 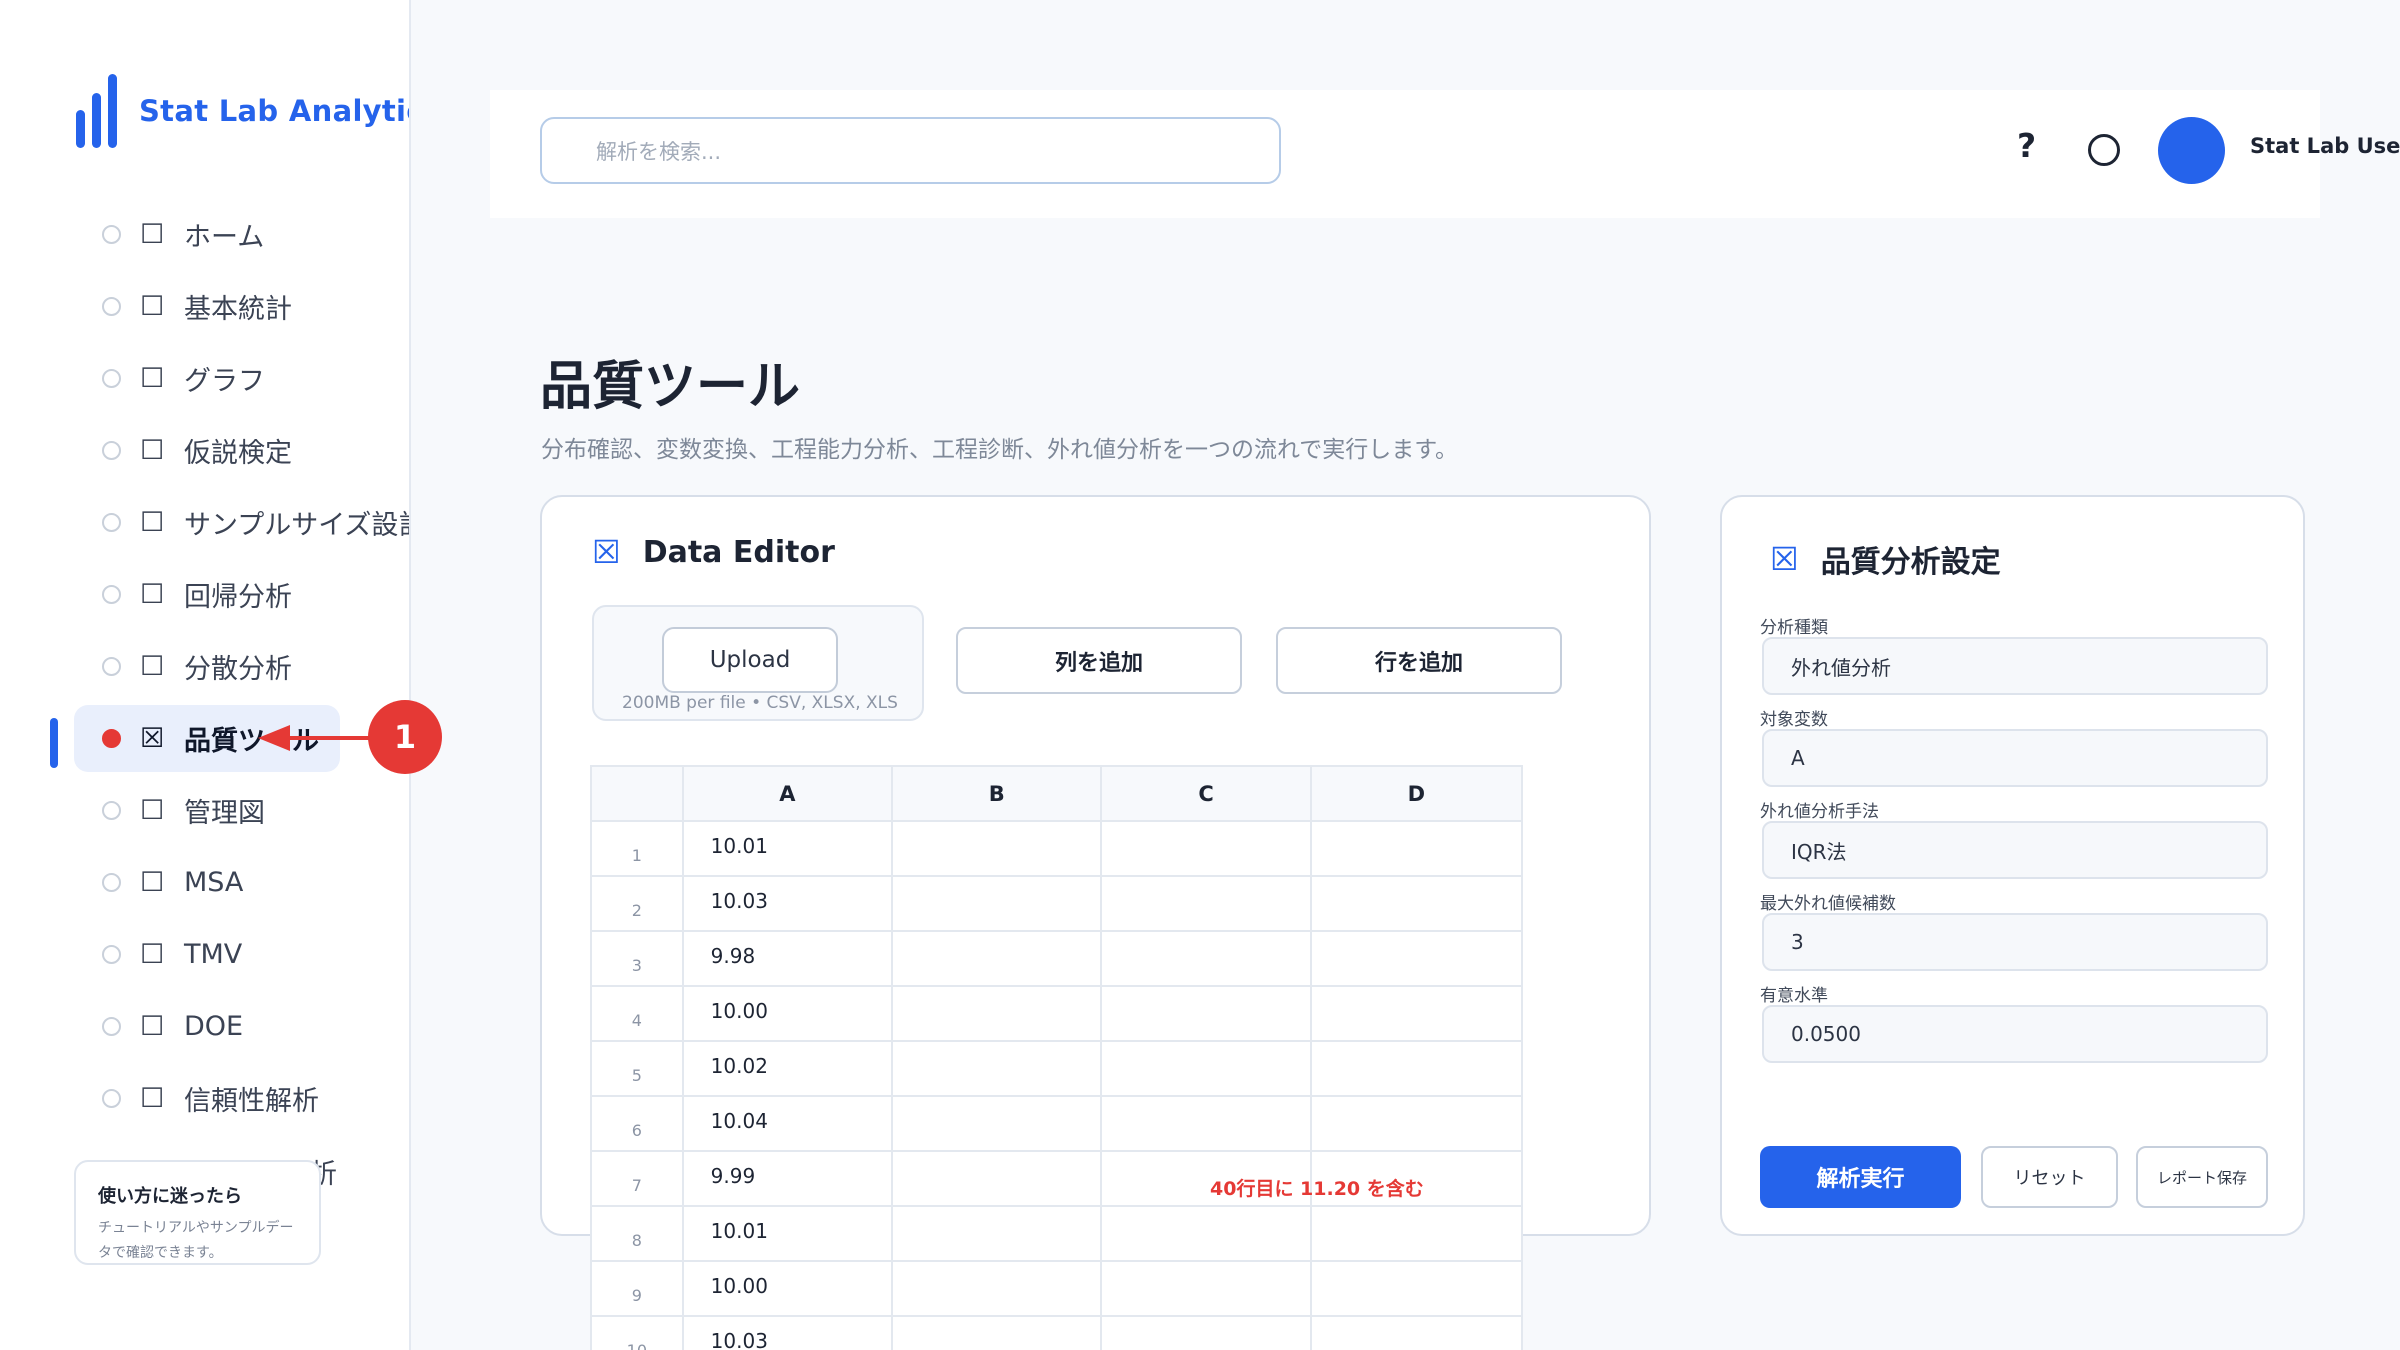 What do you see at coordinates (788, 1123) in the screenshot?
I see `grid-cell-a: 10.04` at bounding box center [788, 1123].